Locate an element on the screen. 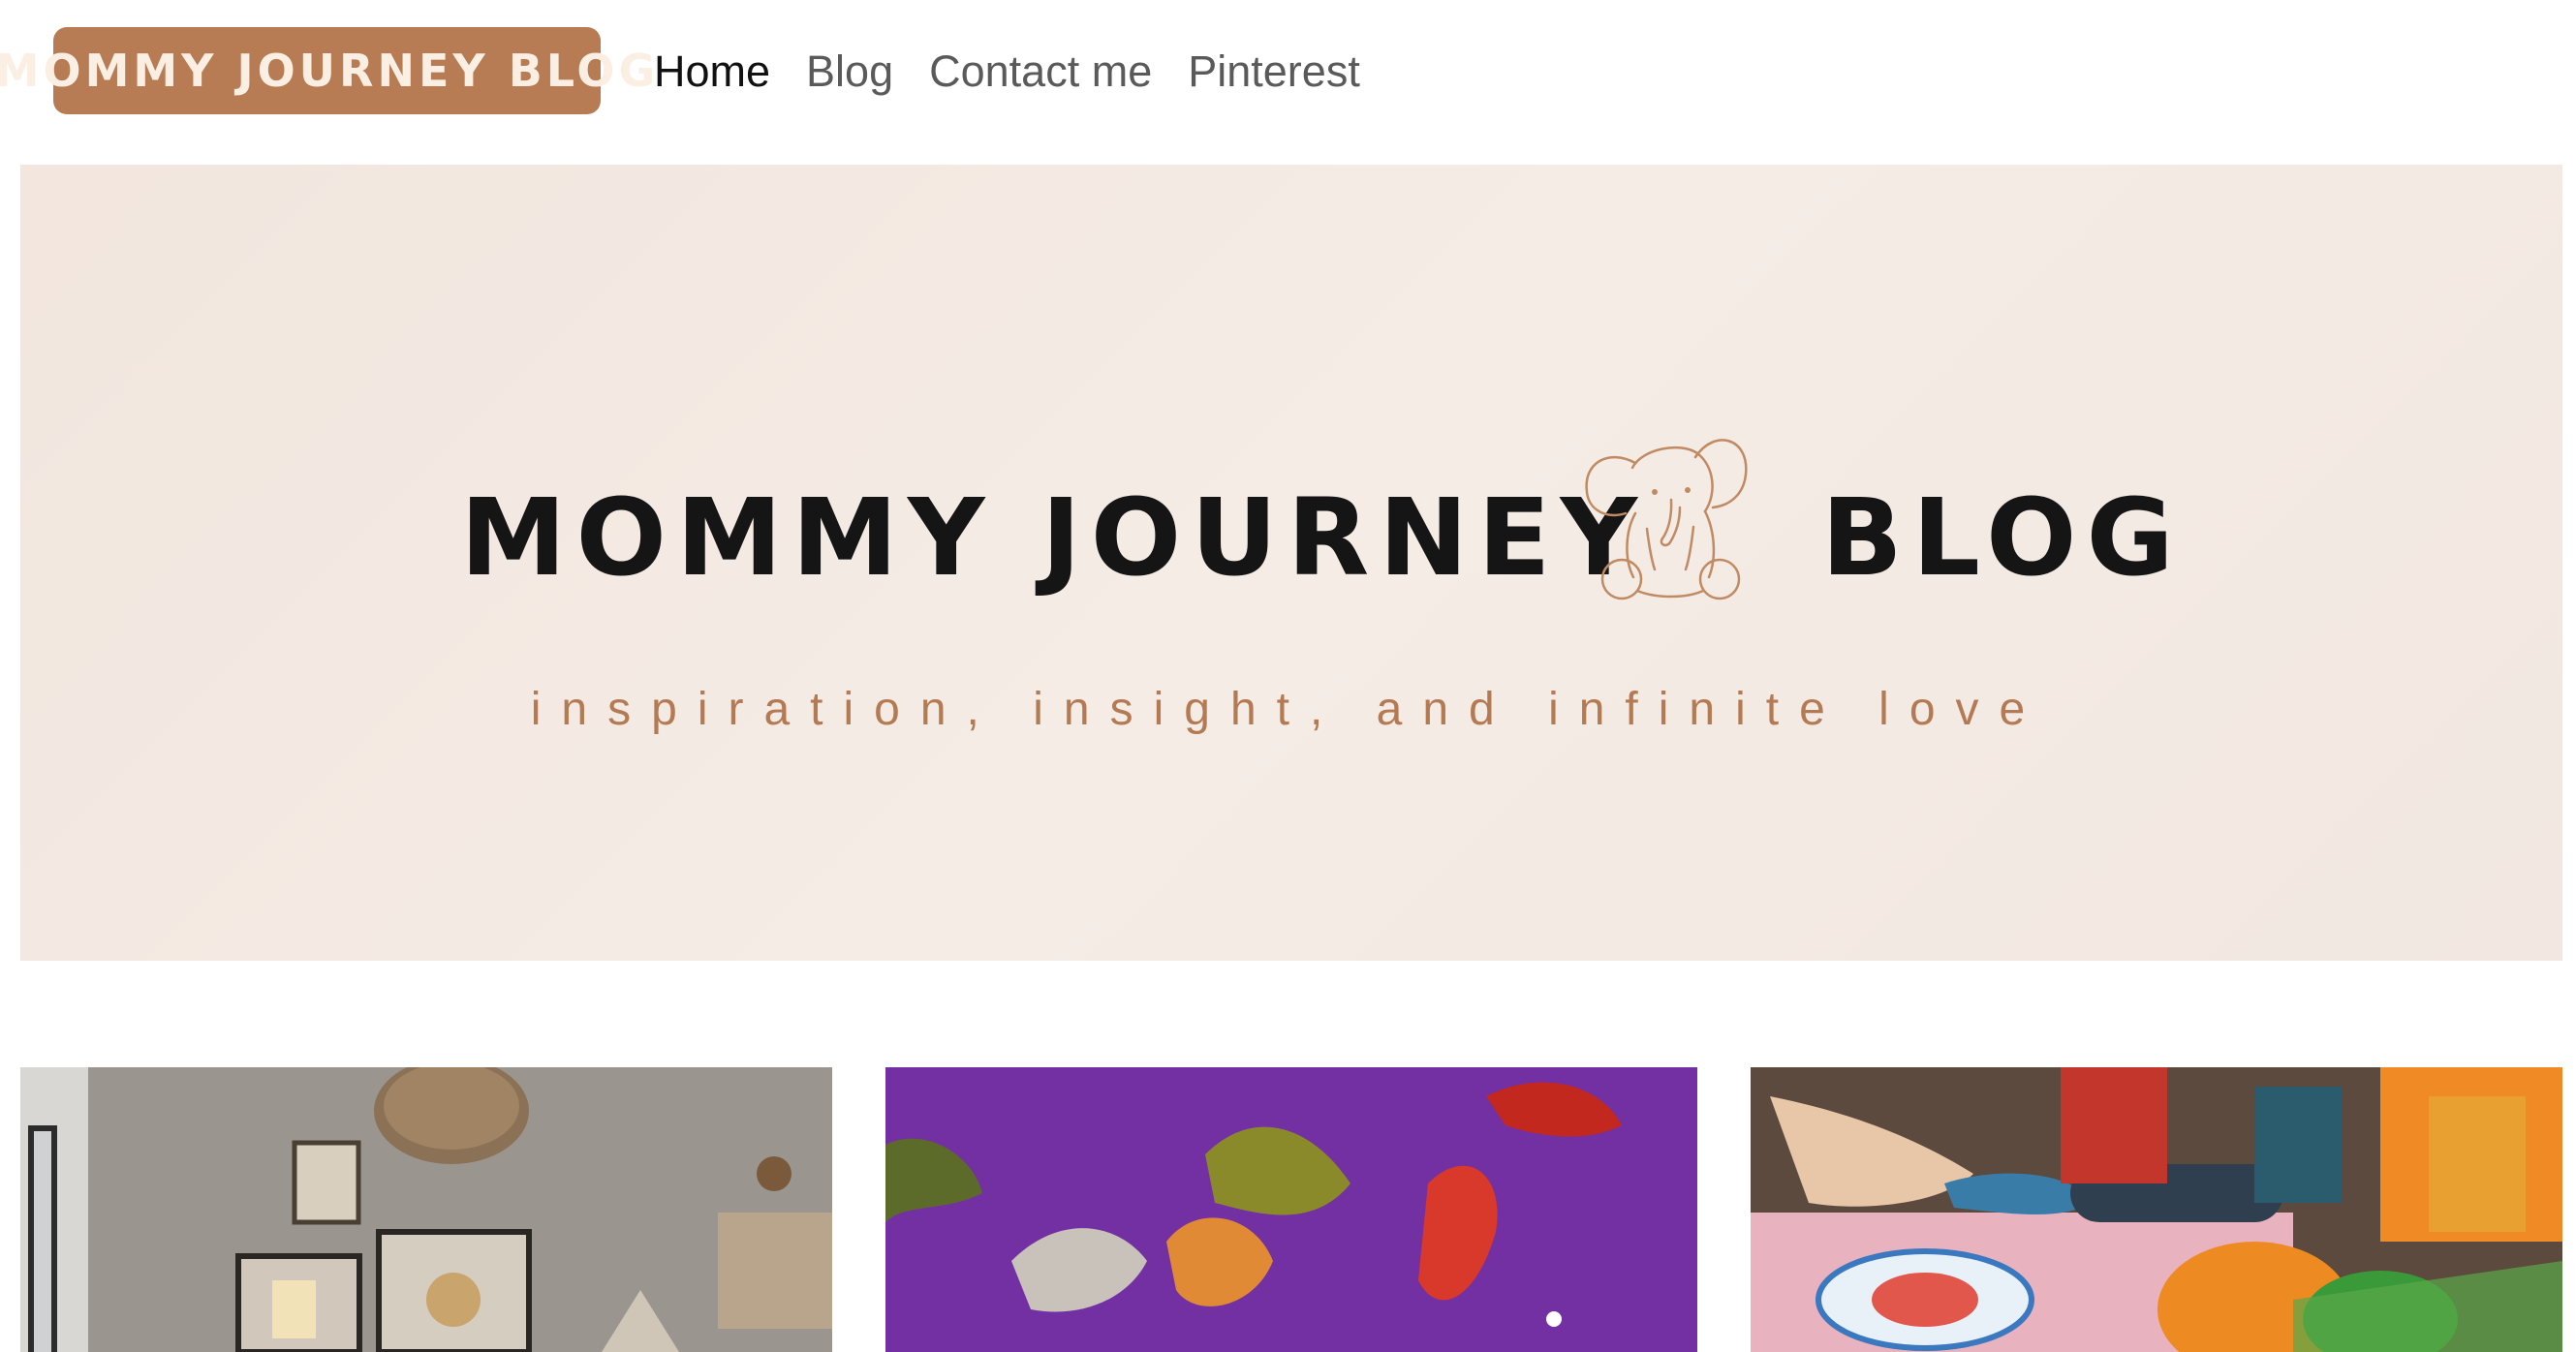  nursery-room-photo is located at coordinates (426, 1209).